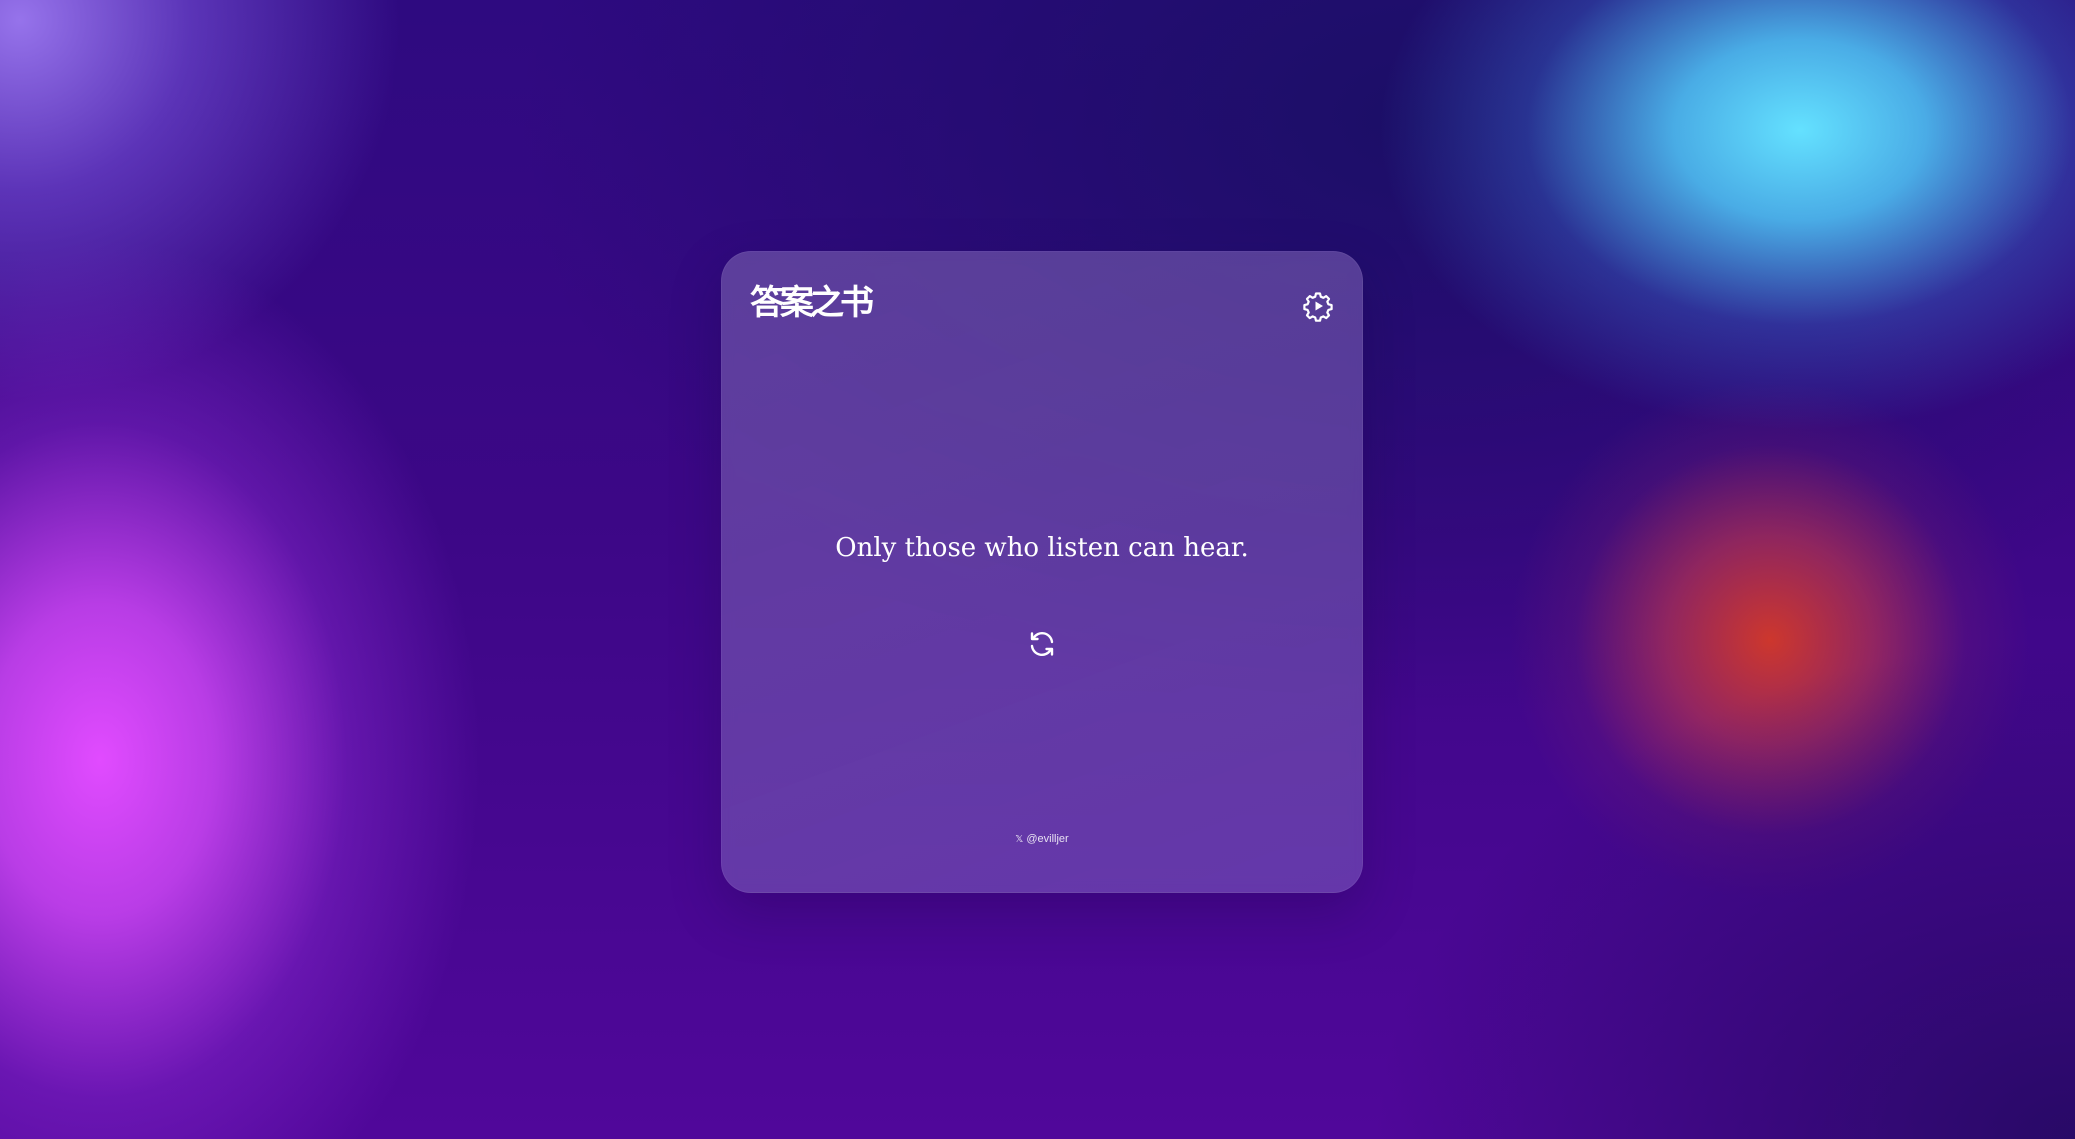 The width and height of the screenshot is (2075, 1139). What do you see at coordinates (1019, 839) in the screenshot?
I see `x-logo-icon: 𝕏` at bounding box center [1019, 839].